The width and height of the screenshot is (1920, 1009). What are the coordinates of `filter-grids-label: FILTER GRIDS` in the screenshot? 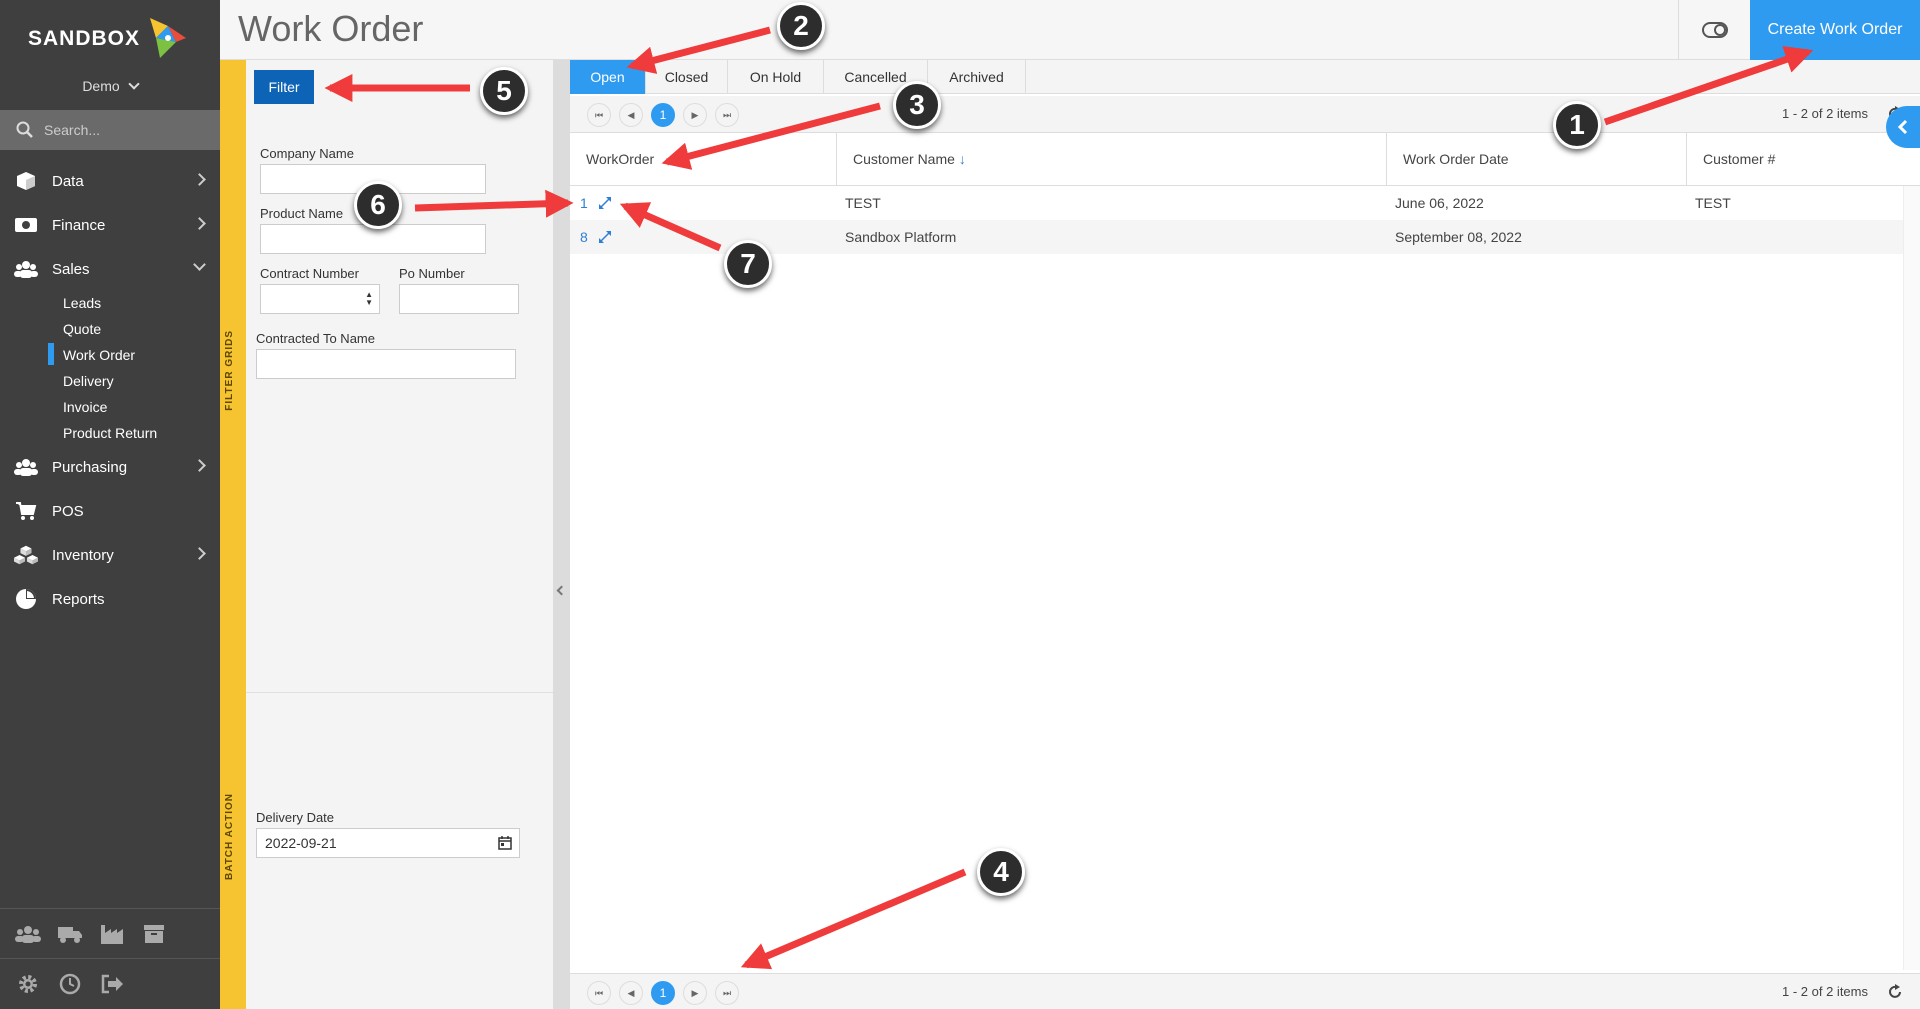 It's located at (229, 370).